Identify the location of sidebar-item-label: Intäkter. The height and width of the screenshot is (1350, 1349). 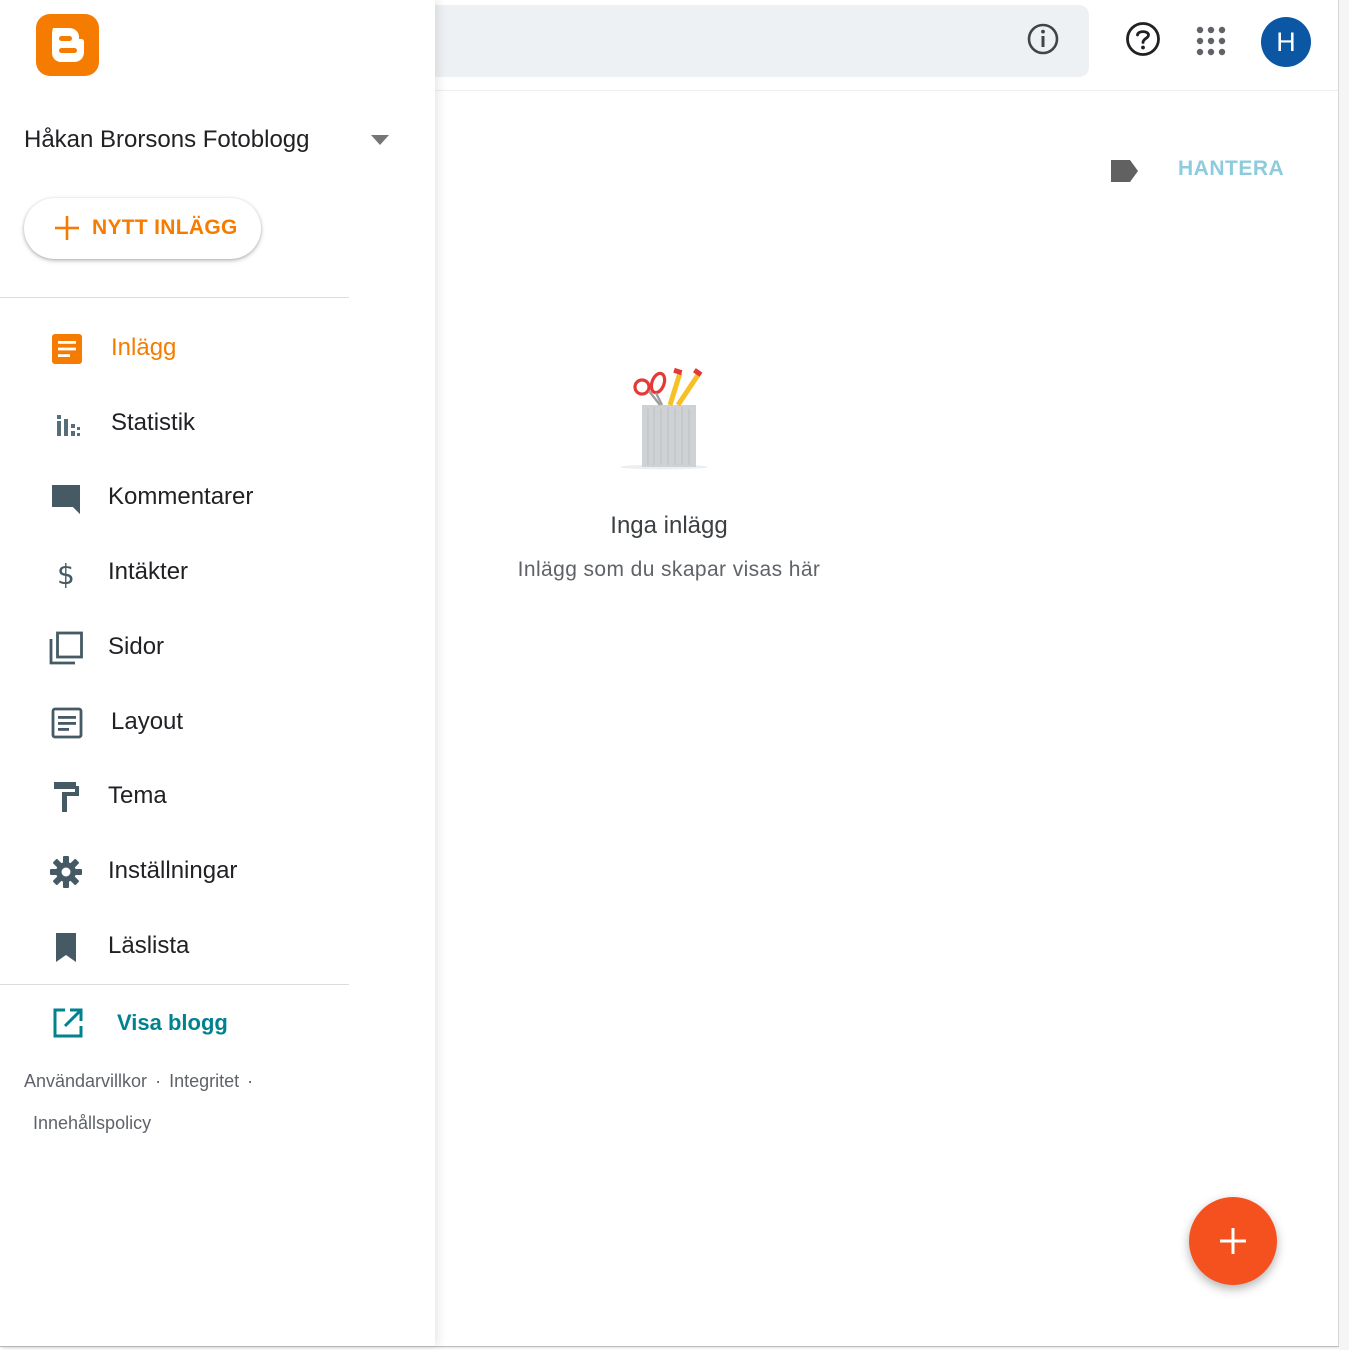
(148, 571).